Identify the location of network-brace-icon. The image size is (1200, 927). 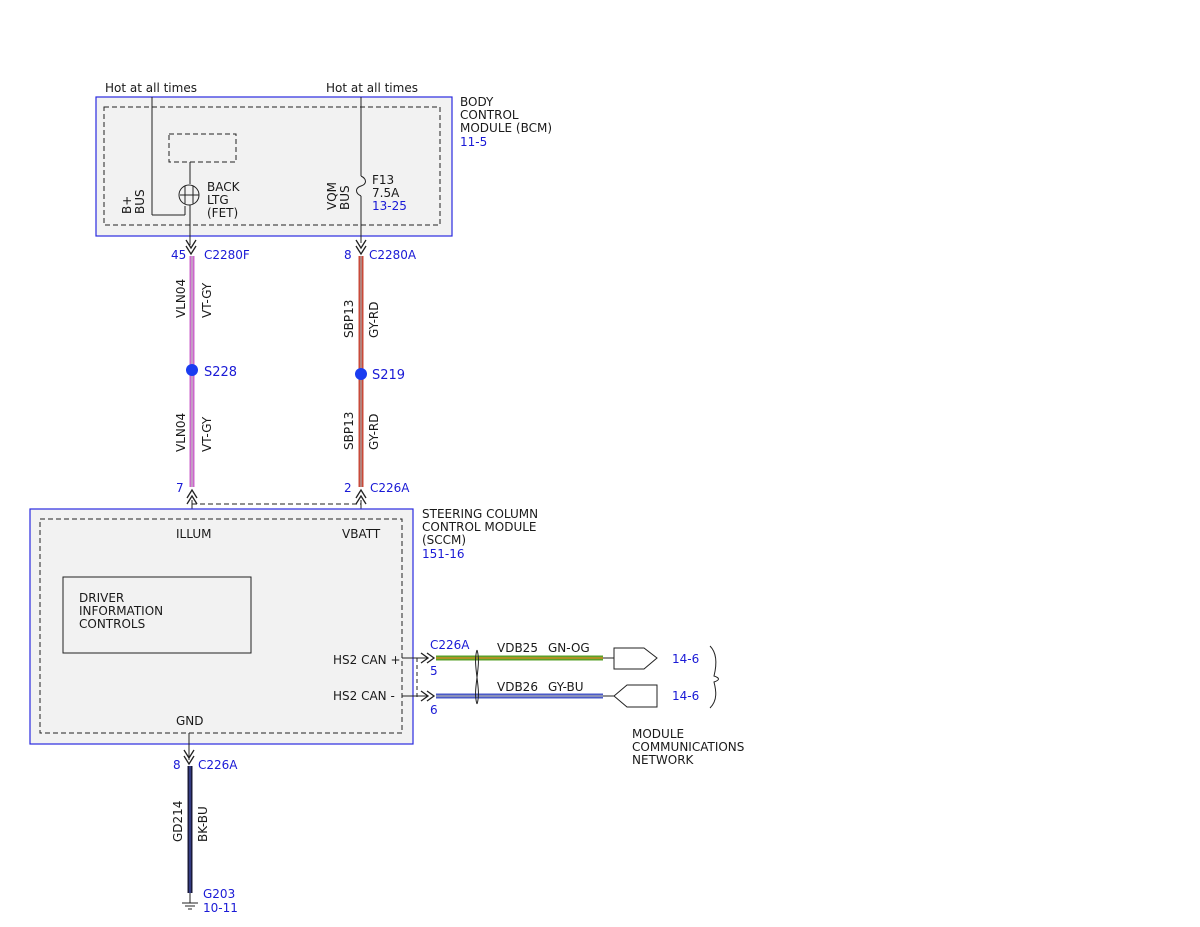
(714, 677).